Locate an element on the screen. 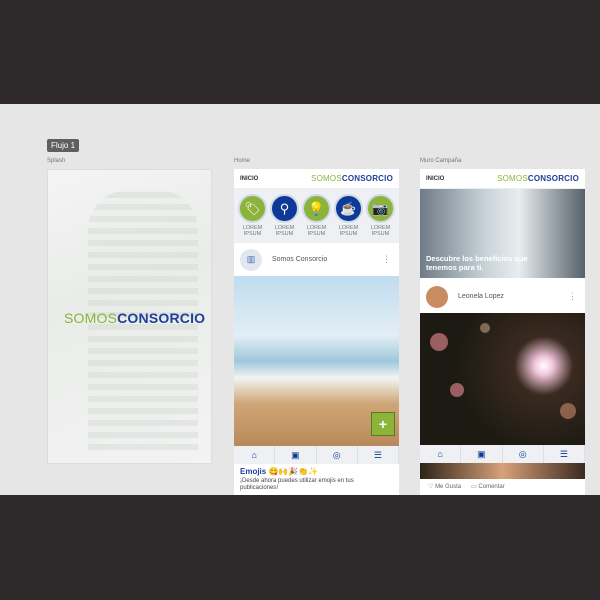 Image resolution: width=600 pixels, height=600 pixels. coffee-cup-icon: ☕ is located at coordinates (348, 208).